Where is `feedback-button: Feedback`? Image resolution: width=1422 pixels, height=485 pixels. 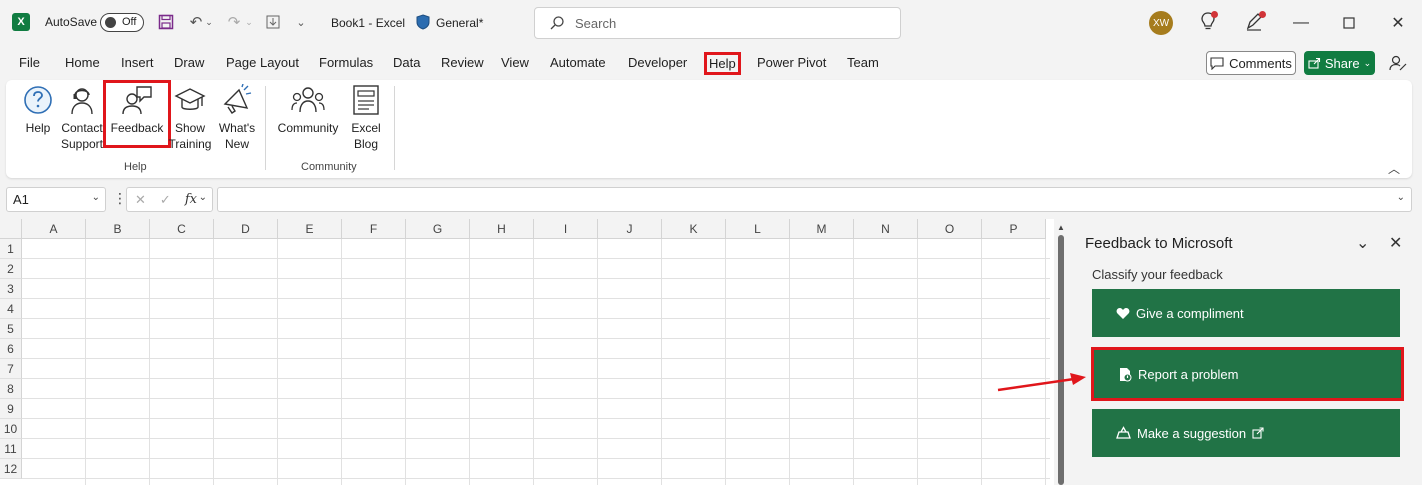 feedback-button: Feedback is located at coordinates (137, 110).